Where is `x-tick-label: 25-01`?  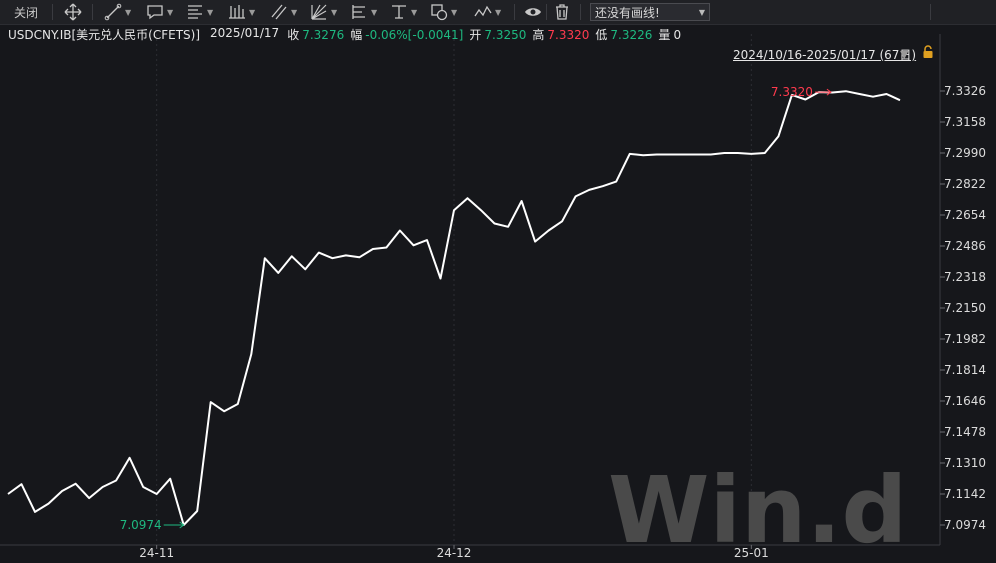 x-tick-label: 25-01 is located at coordinates (751, 553).